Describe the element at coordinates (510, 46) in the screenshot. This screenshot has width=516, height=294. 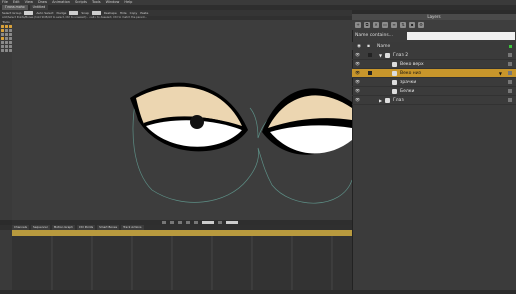
I see `green-indicator-icon` at that location.